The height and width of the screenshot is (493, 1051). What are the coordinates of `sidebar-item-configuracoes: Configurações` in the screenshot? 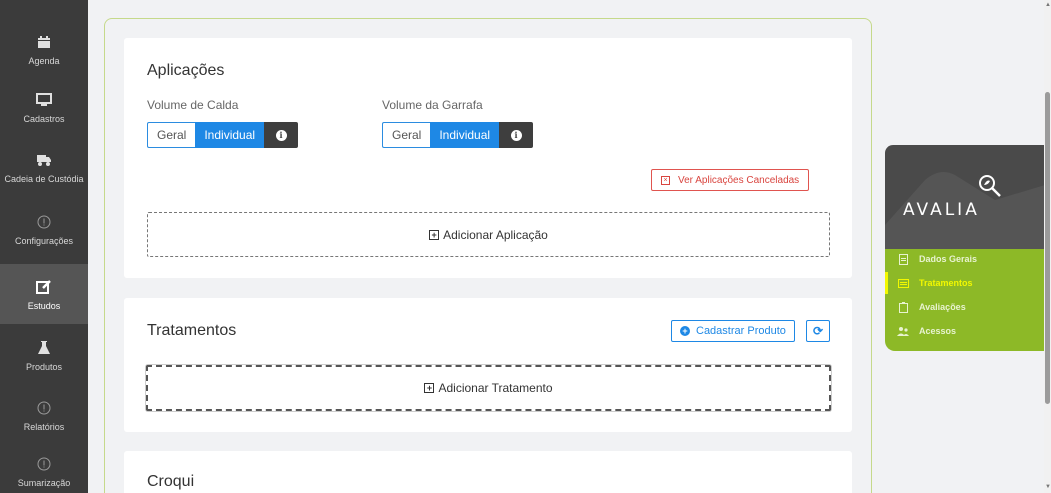 It's located at (44, 229).